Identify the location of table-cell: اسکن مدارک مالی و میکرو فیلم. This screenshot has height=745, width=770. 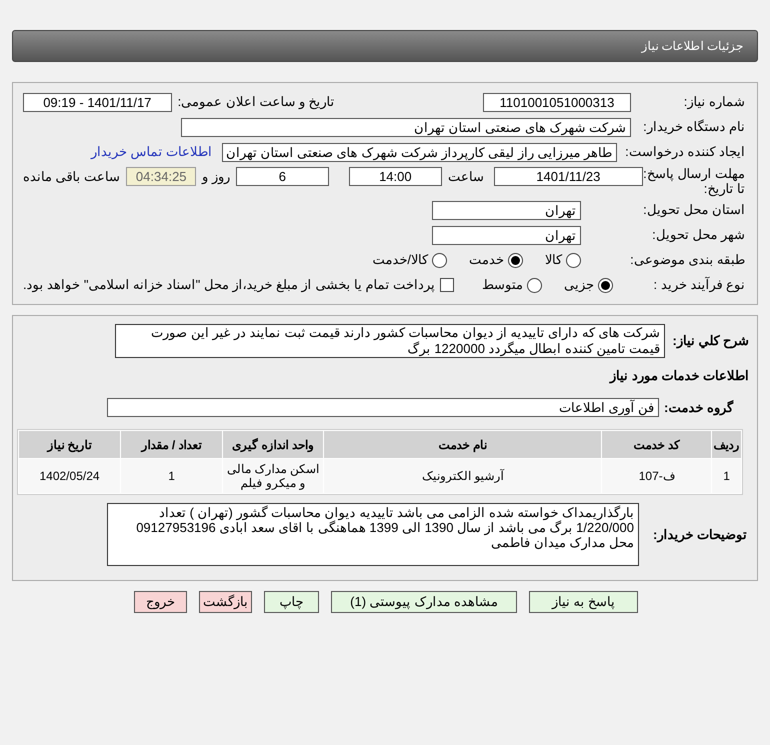
(273, 476).